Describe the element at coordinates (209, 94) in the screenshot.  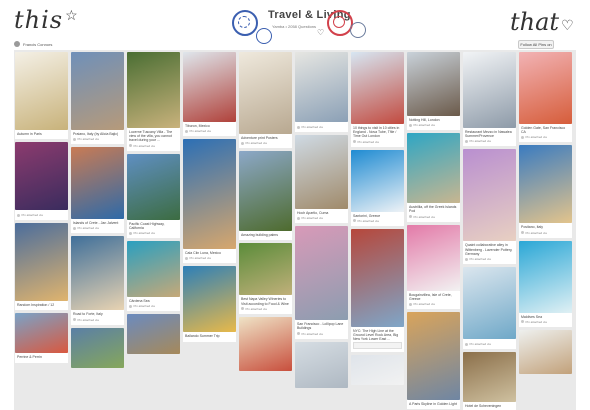
I see `pin-card: Tiburon, Mexico Pin attached via` at that location.